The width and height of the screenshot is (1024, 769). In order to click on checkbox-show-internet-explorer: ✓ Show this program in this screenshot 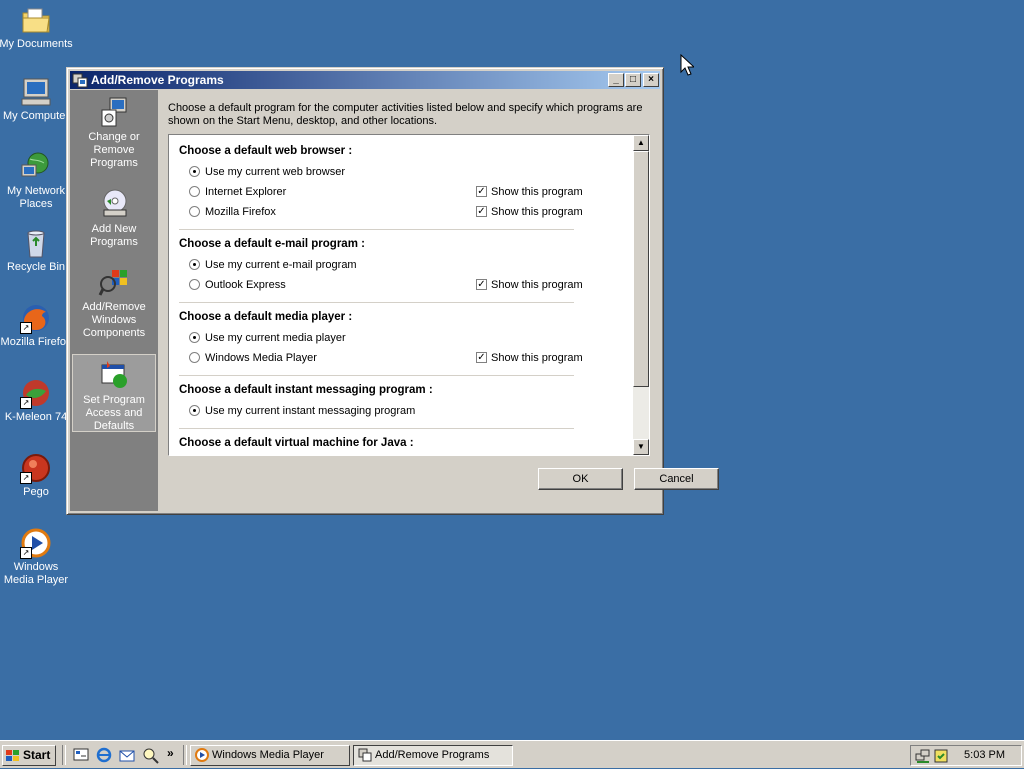, I will do `click(529, 192)`.